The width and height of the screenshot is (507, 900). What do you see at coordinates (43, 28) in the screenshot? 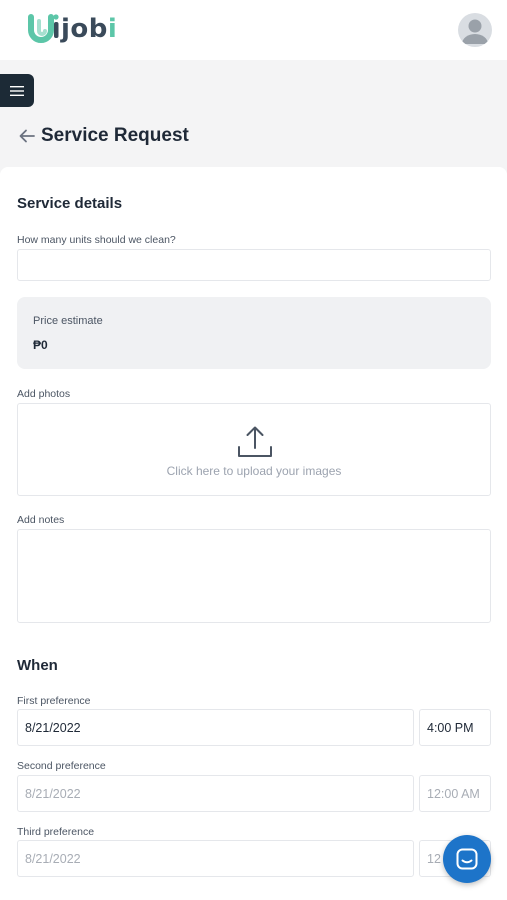
I see `logo-mark-icon` at bounding box center [43, 28].